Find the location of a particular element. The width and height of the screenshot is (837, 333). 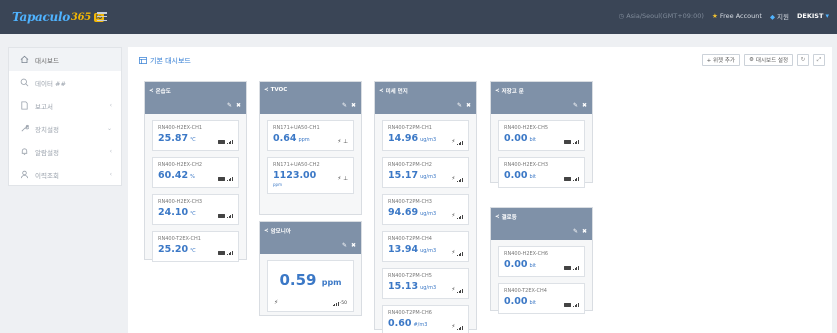

sensor-card: RN400-H2EX-CH5 0.00 bit is located at coordinates (541, 135).